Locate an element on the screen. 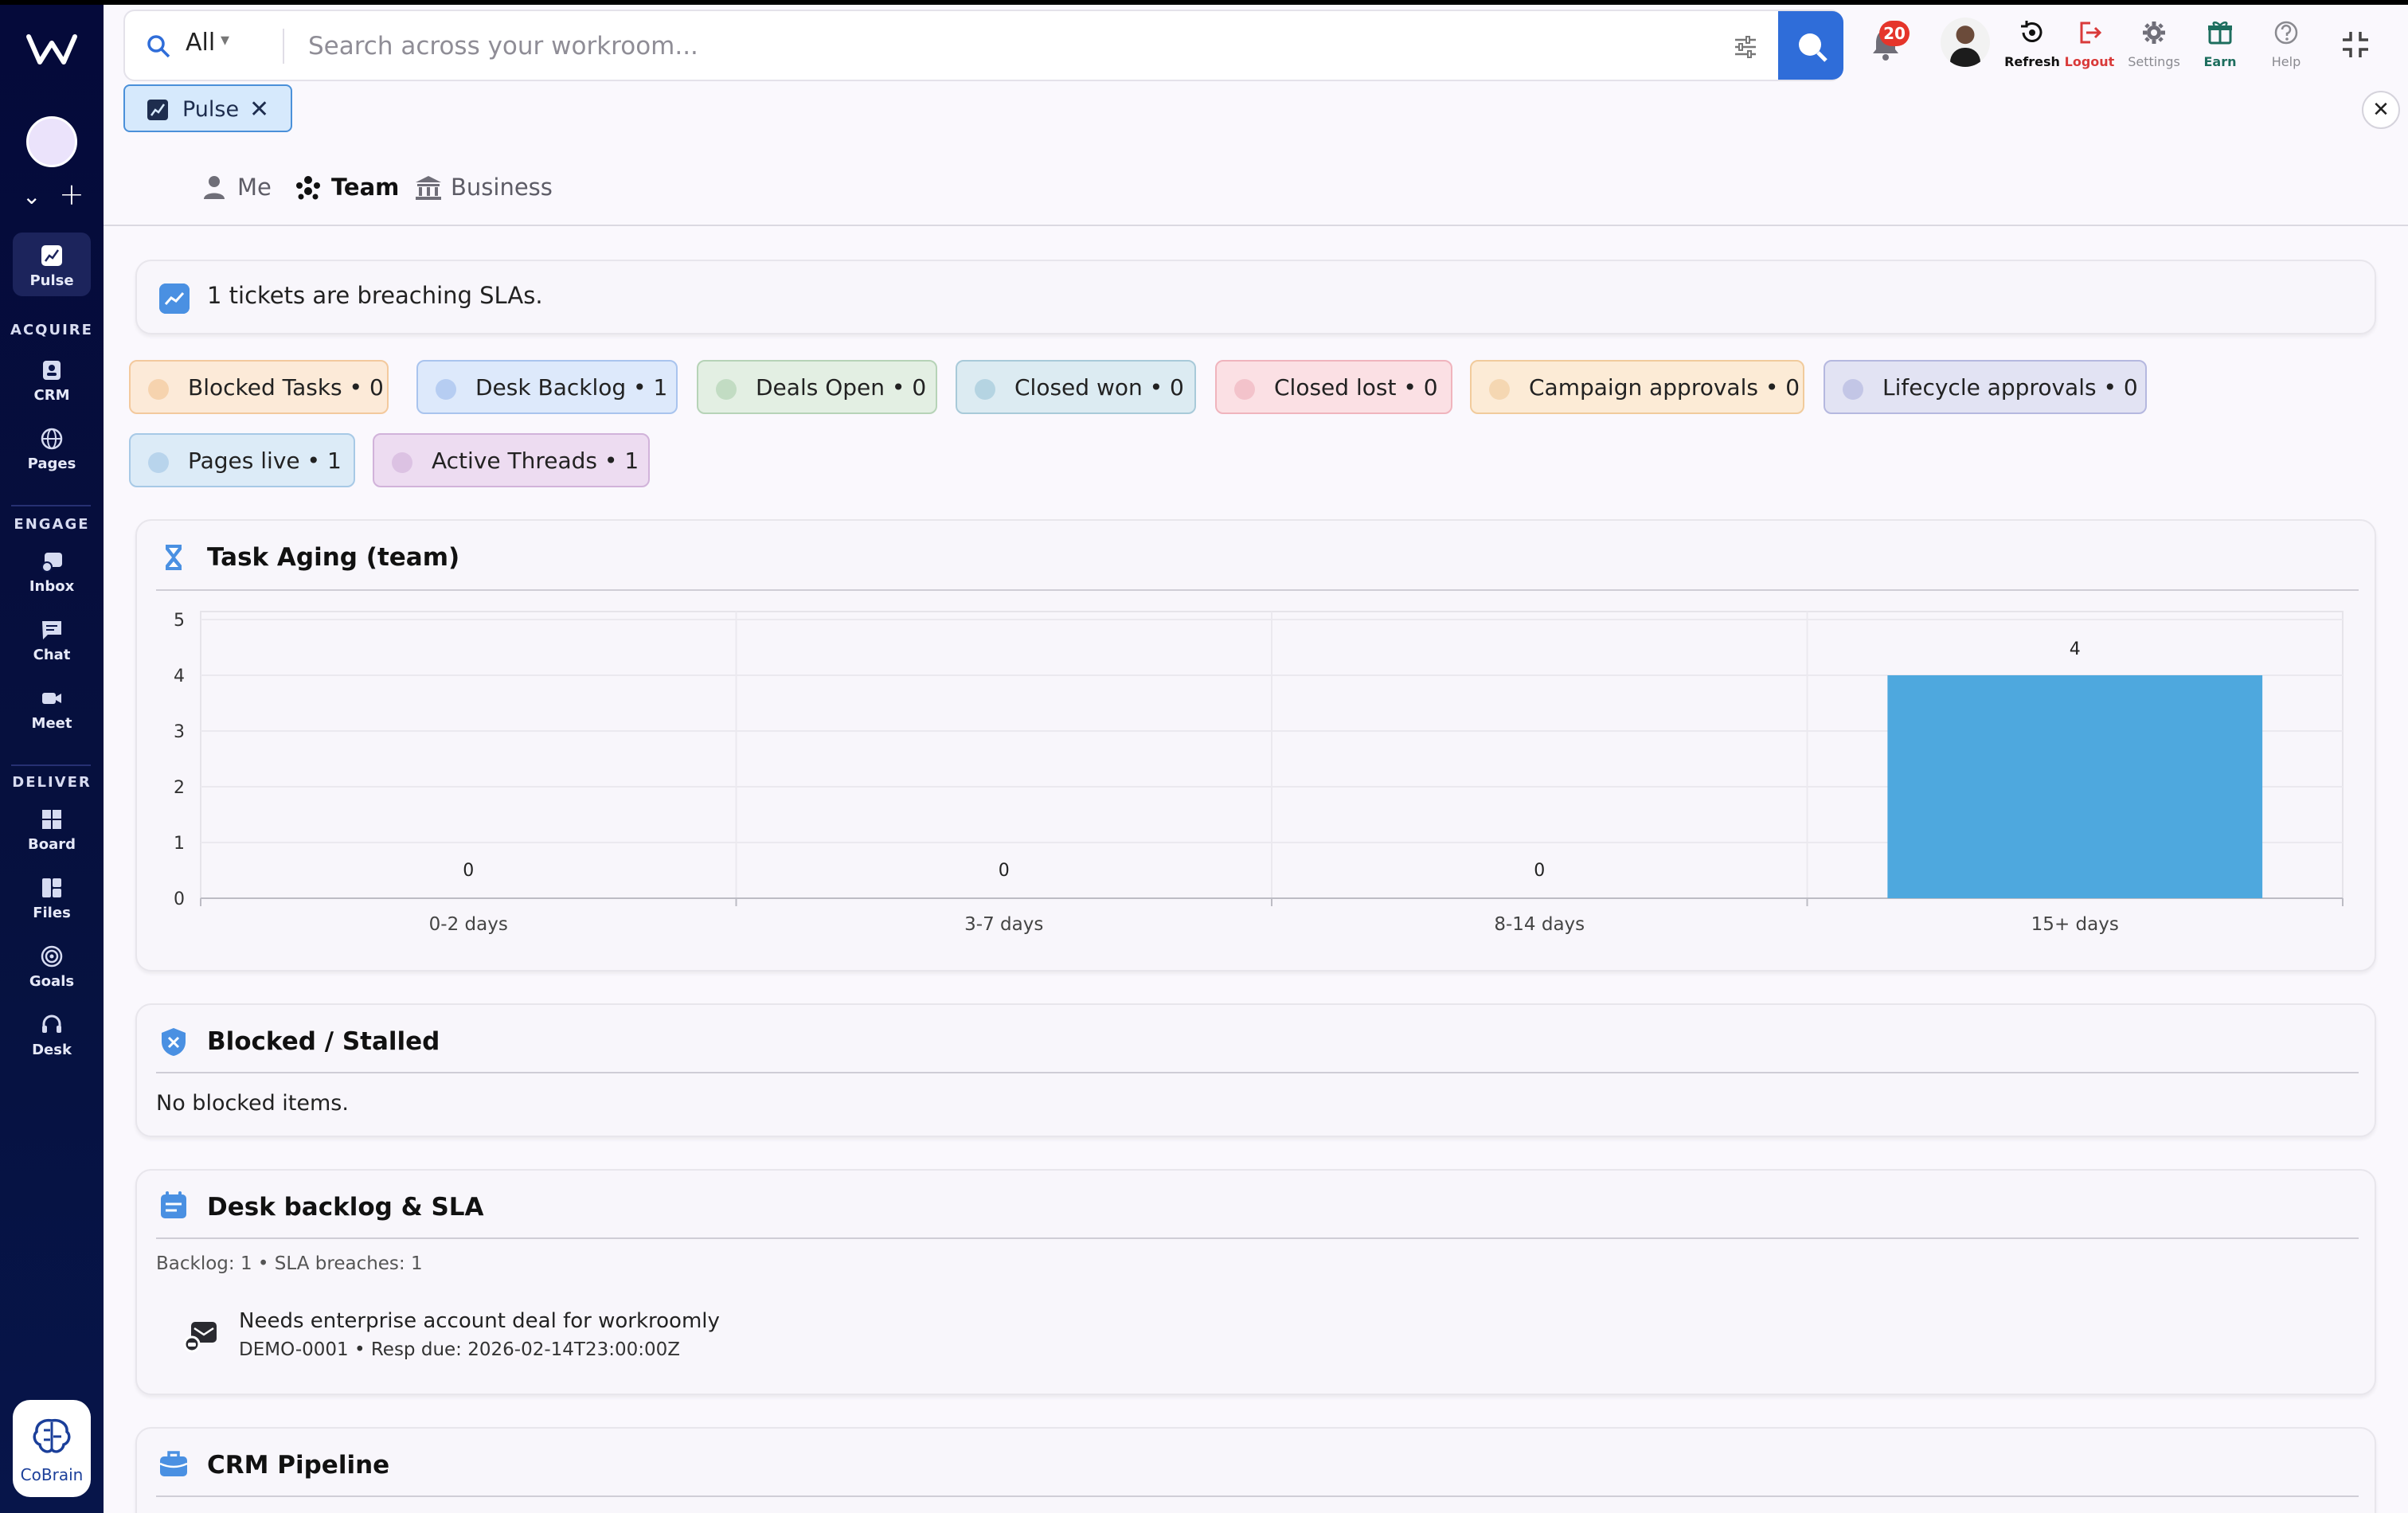 The image size is (2408, 1513). tab-pulse: Pulse ✕ is located at coordinates (207, 108).